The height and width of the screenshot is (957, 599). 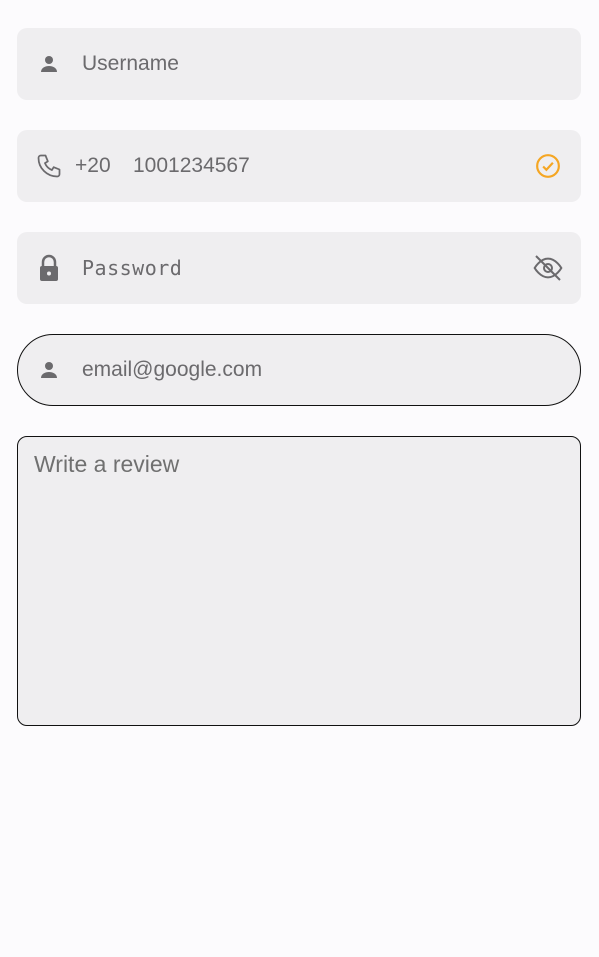 I want to click on email-value: email@google.com, so click(x=172, y=370).